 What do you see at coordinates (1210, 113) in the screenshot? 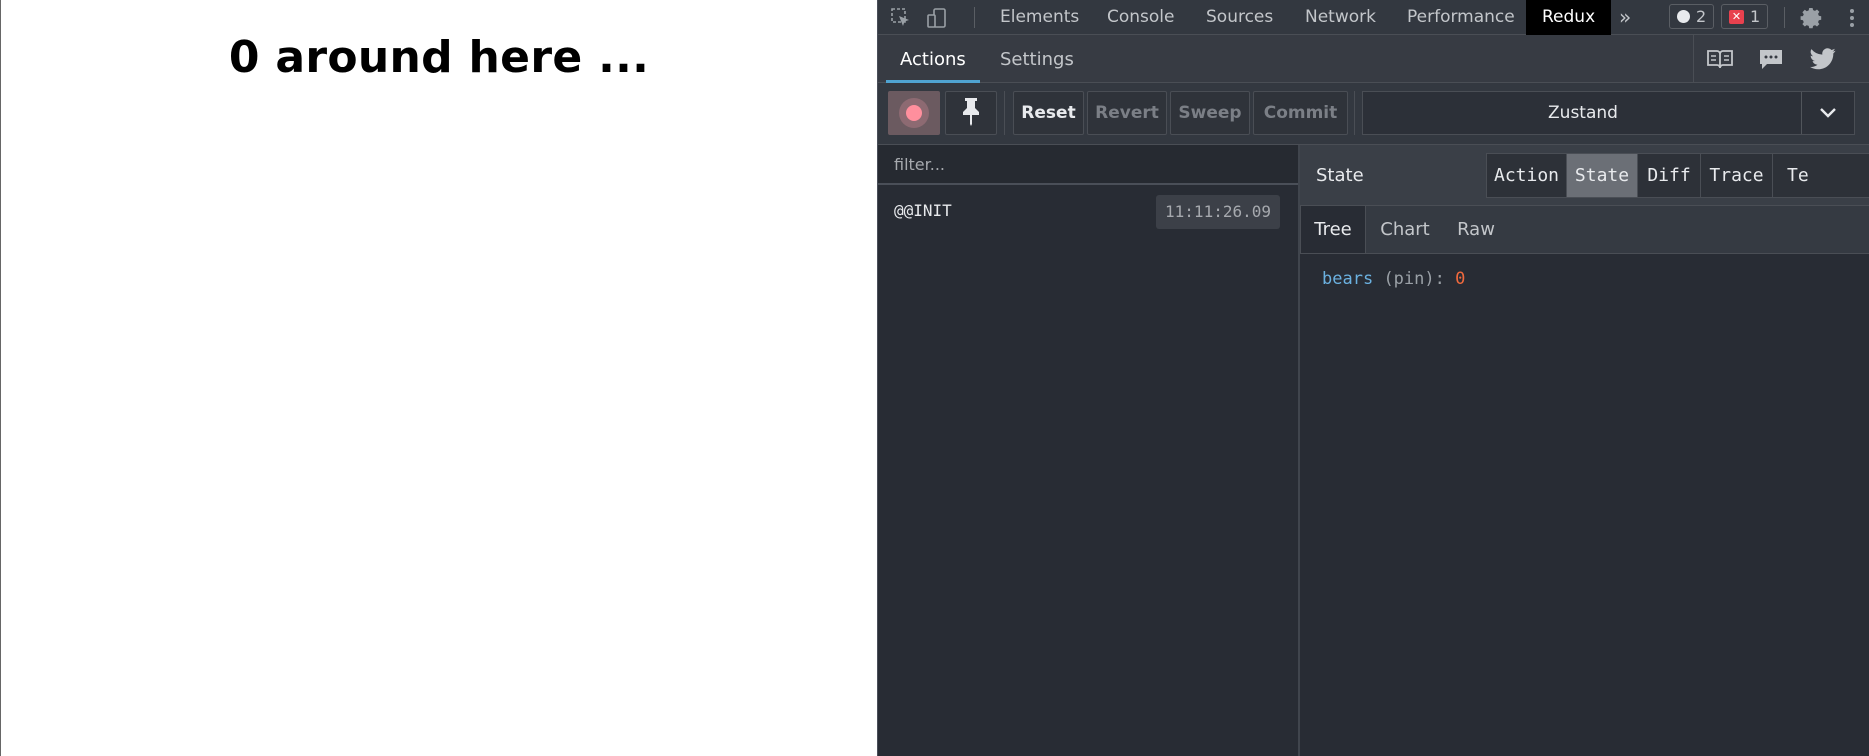
I see `sweep-button: Sweep` at bounding box center [1210, 113].